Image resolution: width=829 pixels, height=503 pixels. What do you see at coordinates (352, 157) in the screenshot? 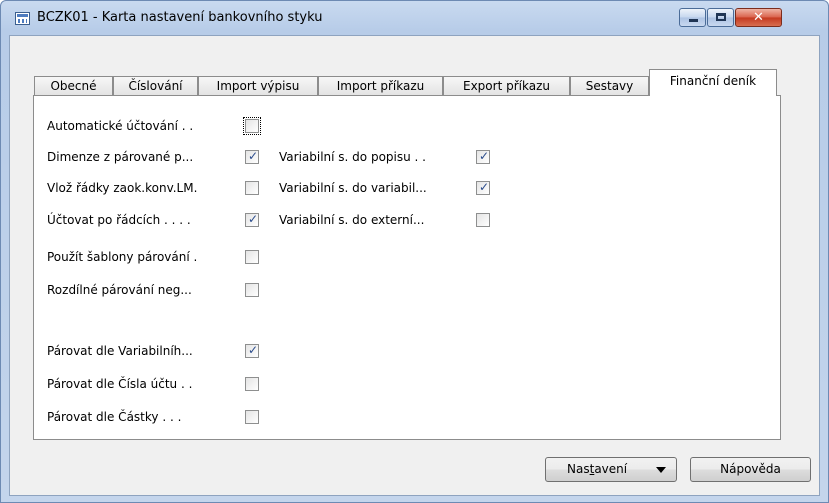
I see `field-label: Variabilní s. do popisu . .` at bounding box center [352, 157].